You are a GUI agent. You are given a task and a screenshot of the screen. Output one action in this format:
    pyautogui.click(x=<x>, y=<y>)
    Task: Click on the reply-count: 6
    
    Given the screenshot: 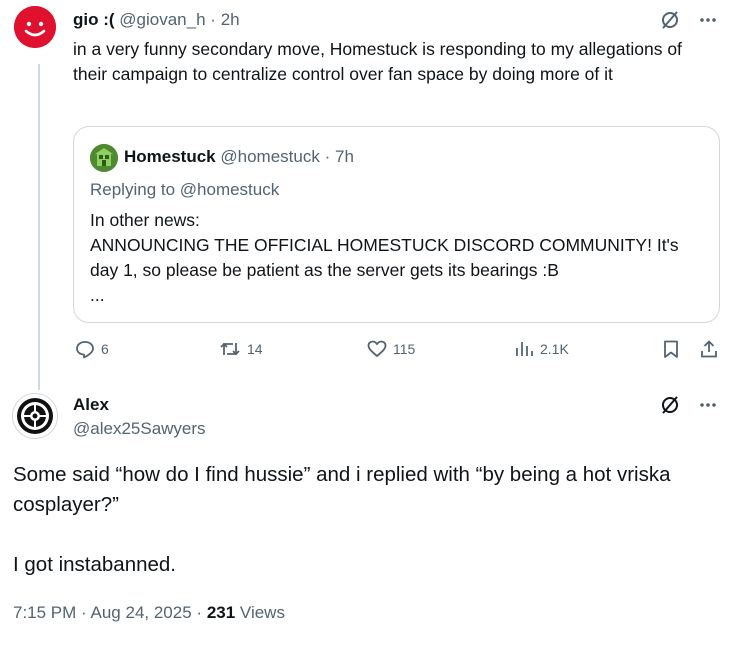 What is the action you would take?
    pyautogui.click(x=105, y=349)
    